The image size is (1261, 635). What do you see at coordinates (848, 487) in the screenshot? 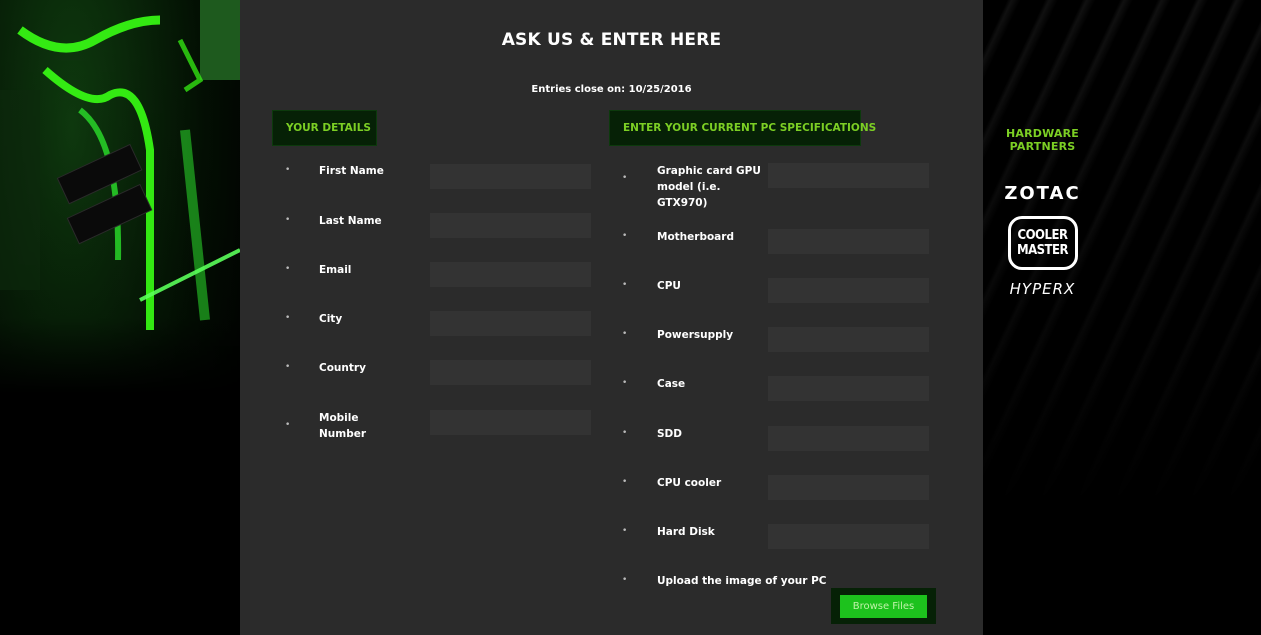
I see `cpu-cooler-input` at bounding box center [848, 487].